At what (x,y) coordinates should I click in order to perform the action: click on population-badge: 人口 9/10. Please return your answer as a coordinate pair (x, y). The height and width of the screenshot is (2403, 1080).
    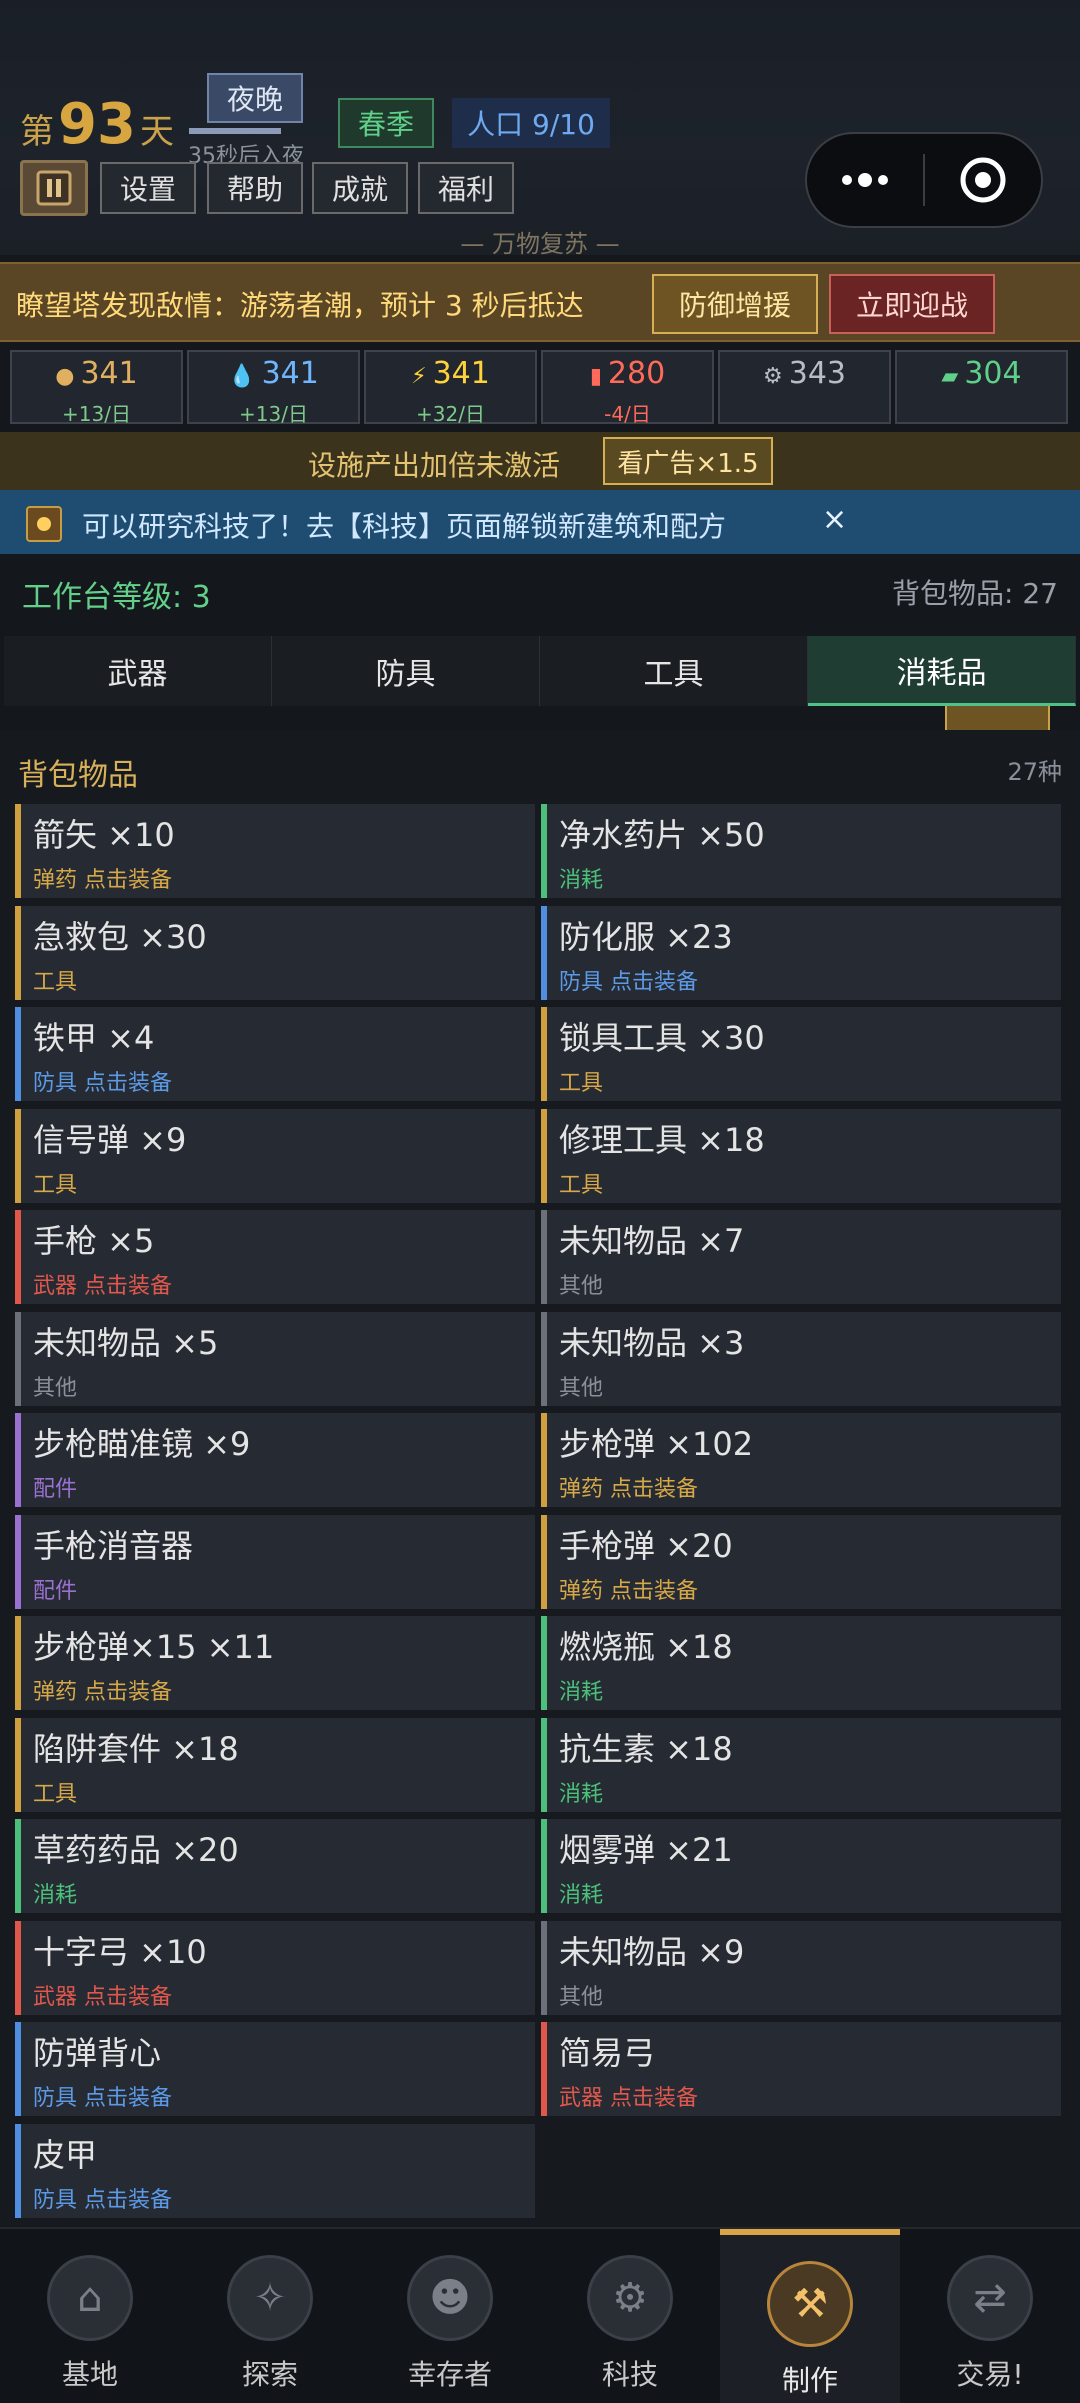
    Looking at the image, I should click on (531, 123).